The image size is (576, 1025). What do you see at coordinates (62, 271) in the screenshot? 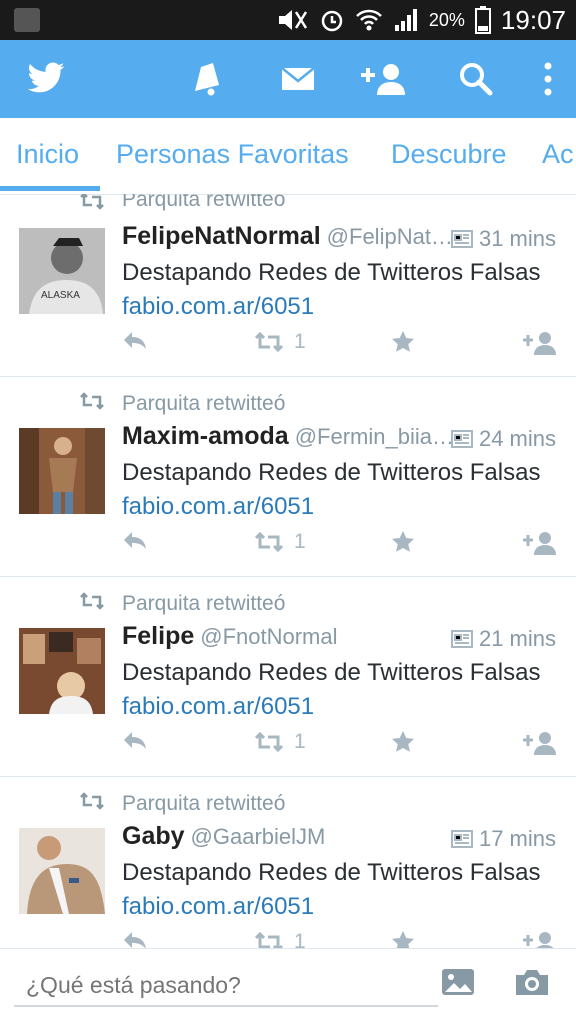
I see `avatar: ALASKA` at bounding box center [62, 271].